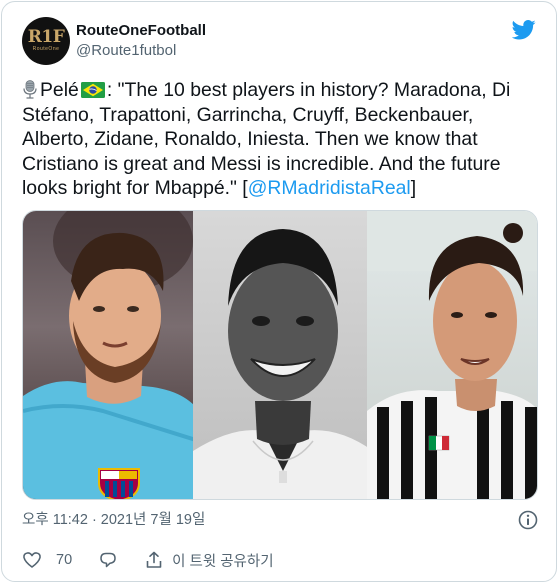 Image resolution: width=558 pixels, height=583 pixels. I want to click on avatar: R1F RouteOne, so click(46, 41).